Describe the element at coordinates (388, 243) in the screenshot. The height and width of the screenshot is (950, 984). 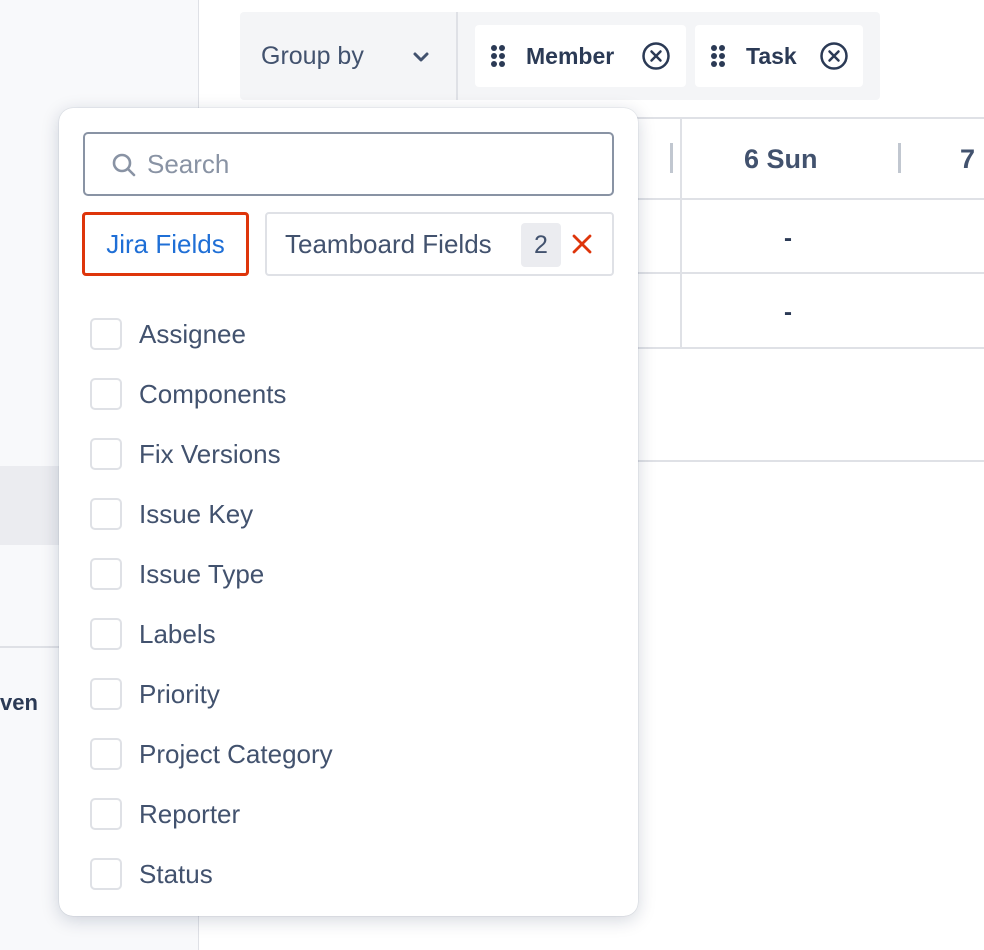
I see `tab-label: Teamboard Fields` at that location.